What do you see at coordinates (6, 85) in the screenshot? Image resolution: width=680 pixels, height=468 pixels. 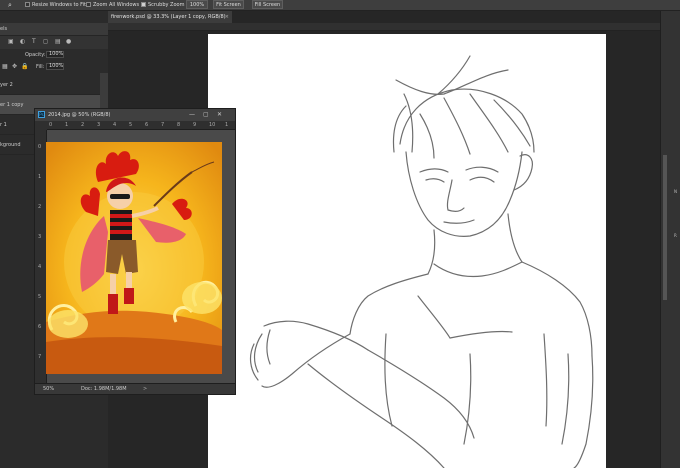 I see `layer-name: yer 2` at bounding box center [6, 85].